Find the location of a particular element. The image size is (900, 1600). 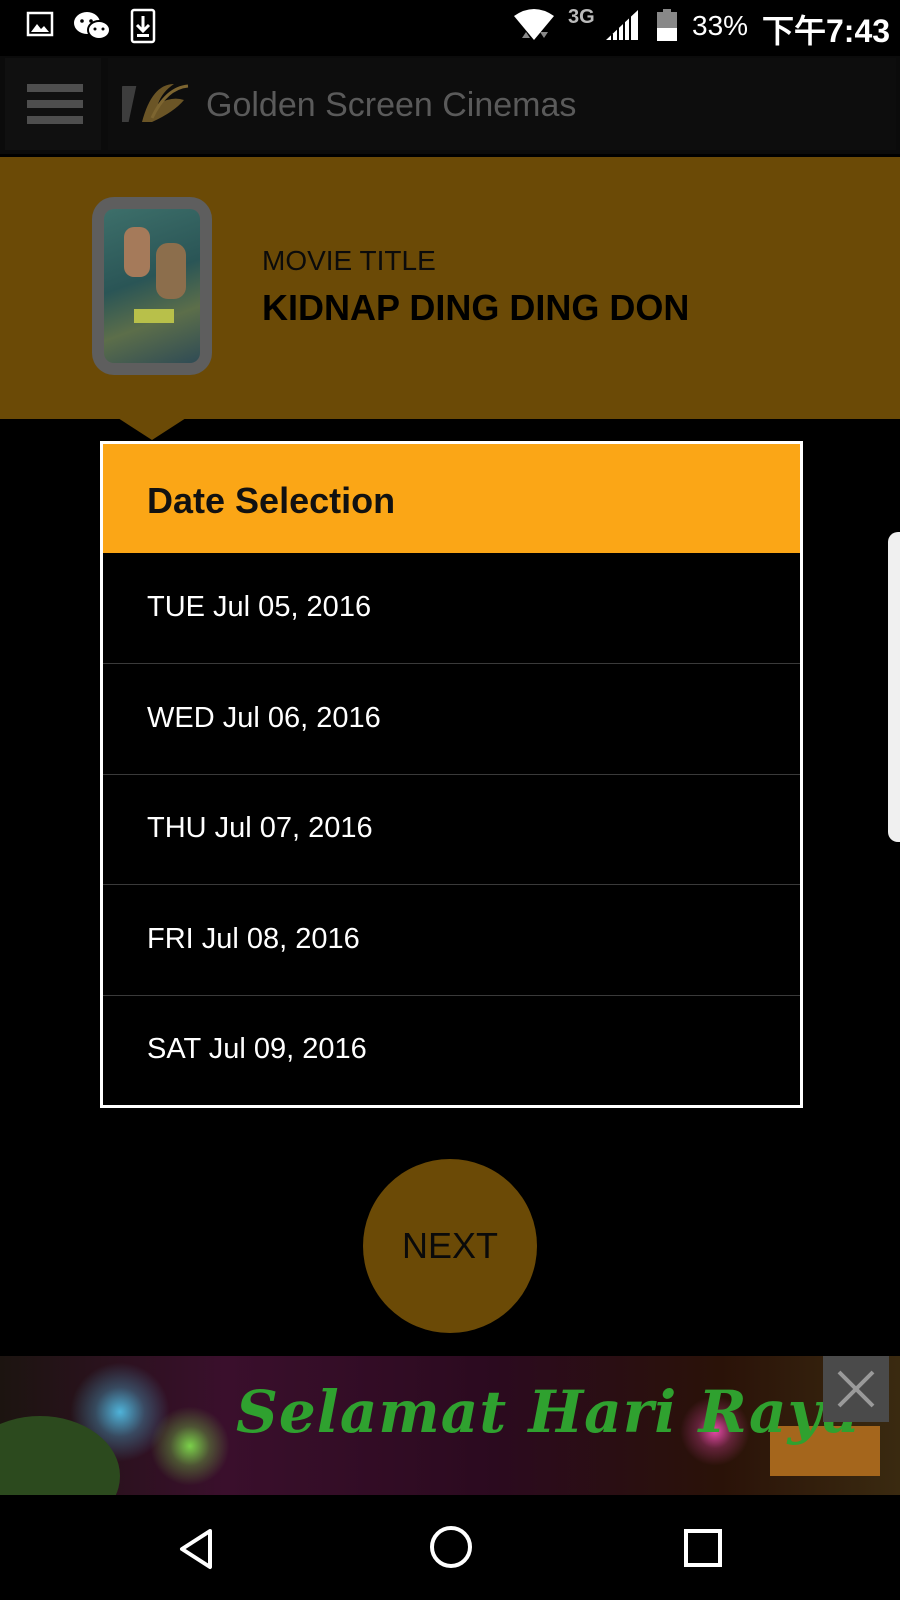

status-bar: 3G 33% 下午7:43 is located at coordinates (450, 27).